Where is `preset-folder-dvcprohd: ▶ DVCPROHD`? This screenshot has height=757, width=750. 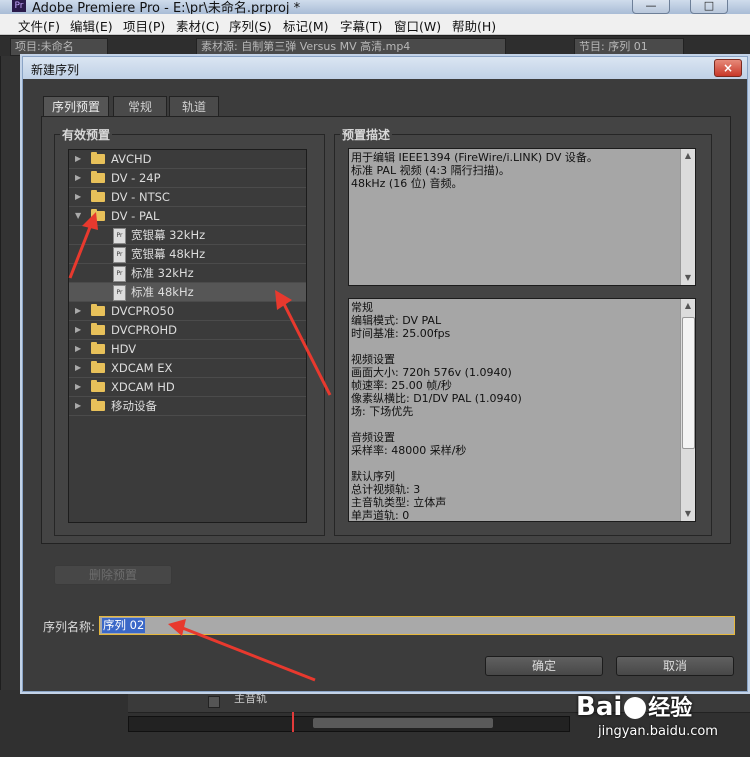 preset-folder-dvcprohd: ▶ DVCPROHD is located at coordinates (187, 330).